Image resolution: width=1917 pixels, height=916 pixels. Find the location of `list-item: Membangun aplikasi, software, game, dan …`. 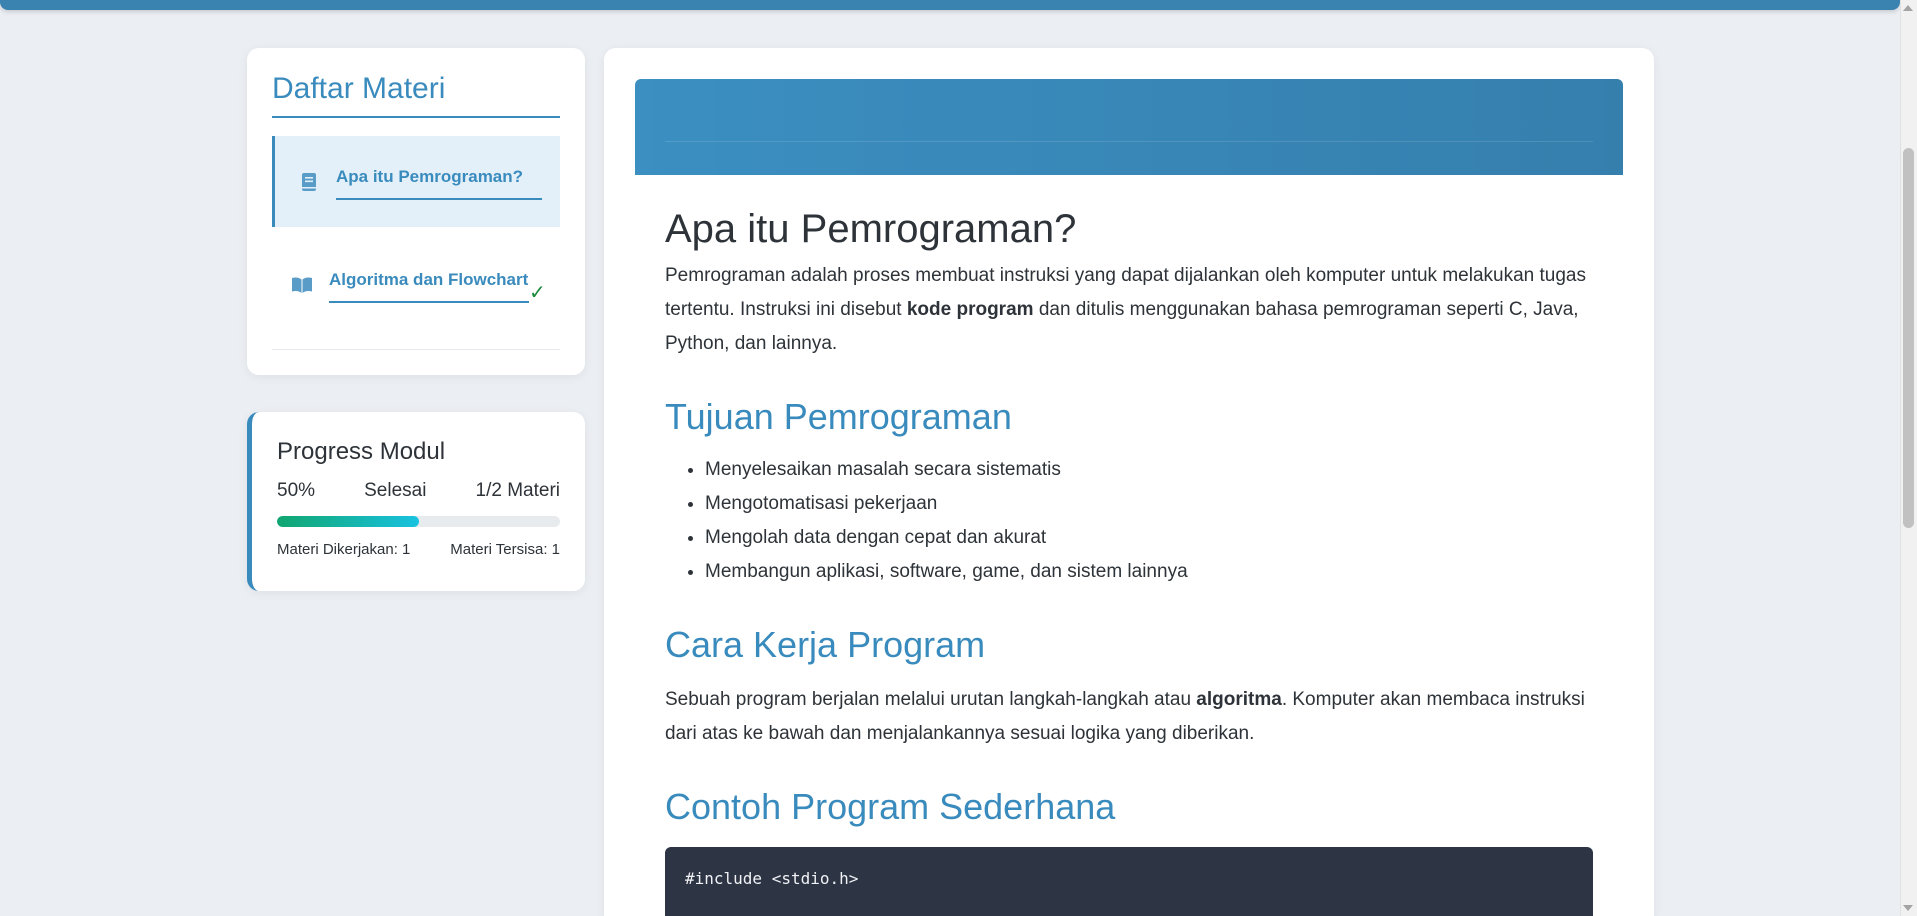

list-item: Membangun aplikasi, software, game, dan … is located at coordinates (1149, 572).